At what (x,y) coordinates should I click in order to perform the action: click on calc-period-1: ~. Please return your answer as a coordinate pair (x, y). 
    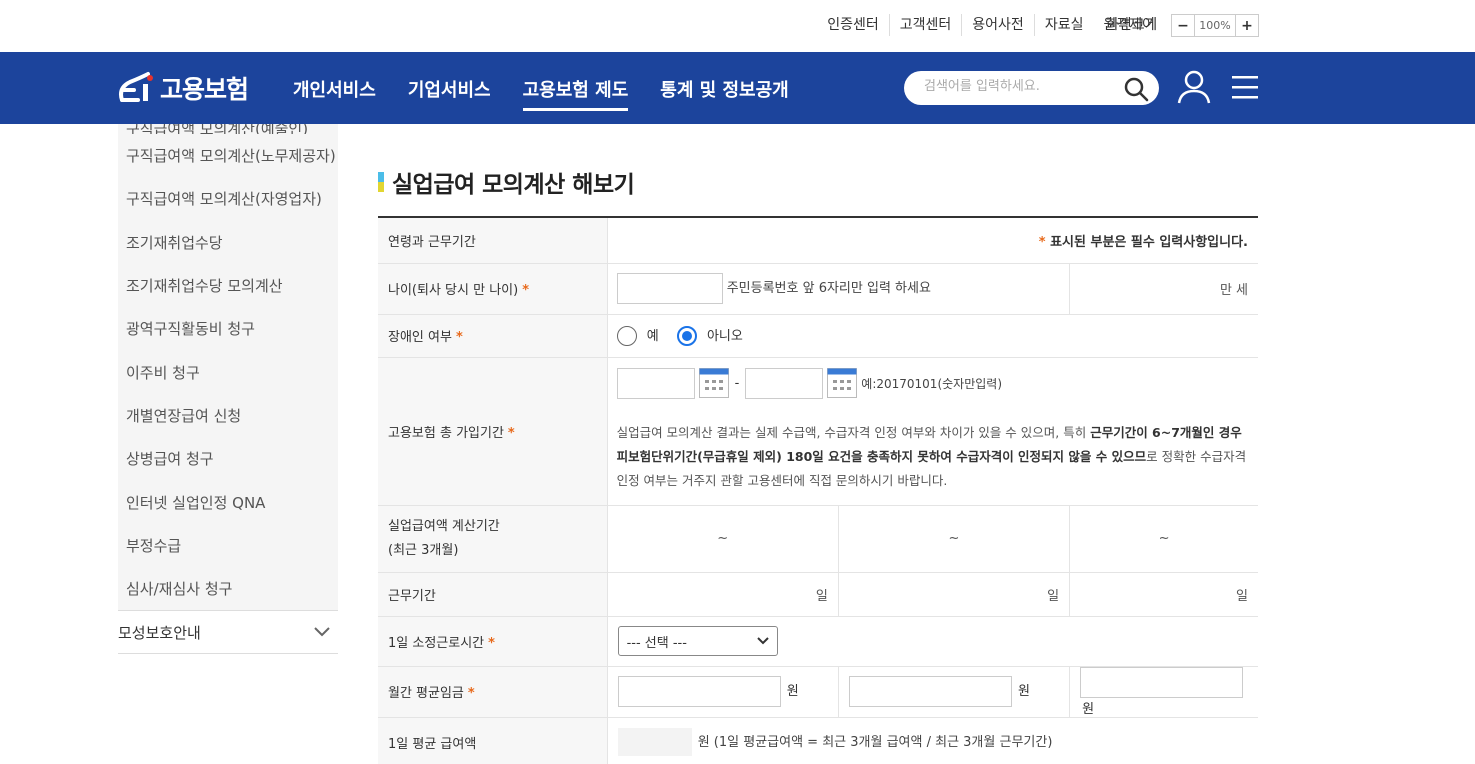
    Looking at the image, I should click on (723, 539).